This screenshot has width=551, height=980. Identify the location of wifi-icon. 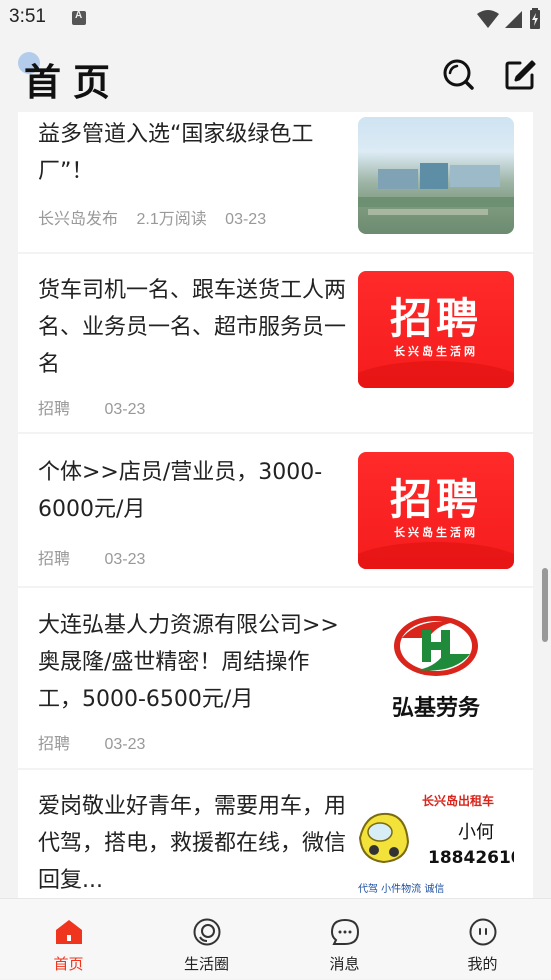
(488, 19).